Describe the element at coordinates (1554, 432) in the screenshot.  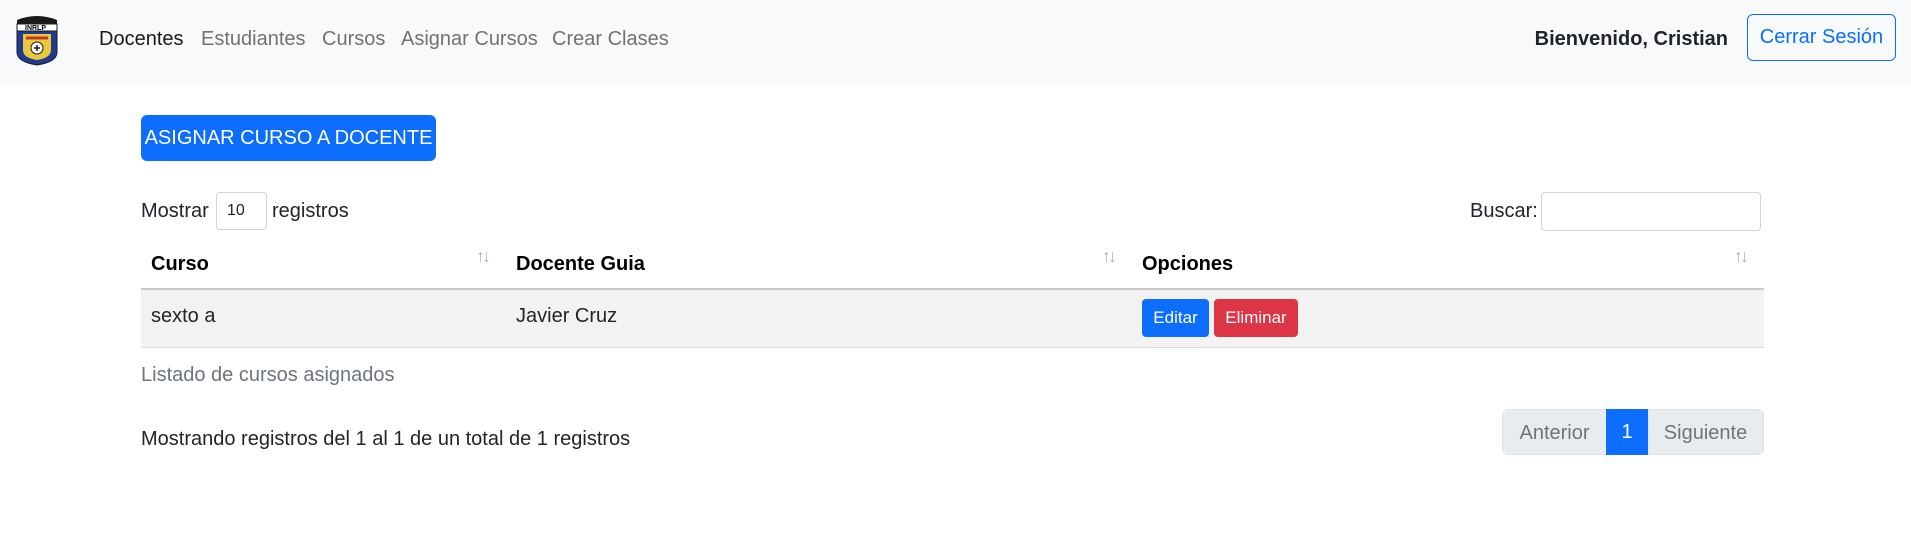
I see `pagination-previous: Anterior` at that location.